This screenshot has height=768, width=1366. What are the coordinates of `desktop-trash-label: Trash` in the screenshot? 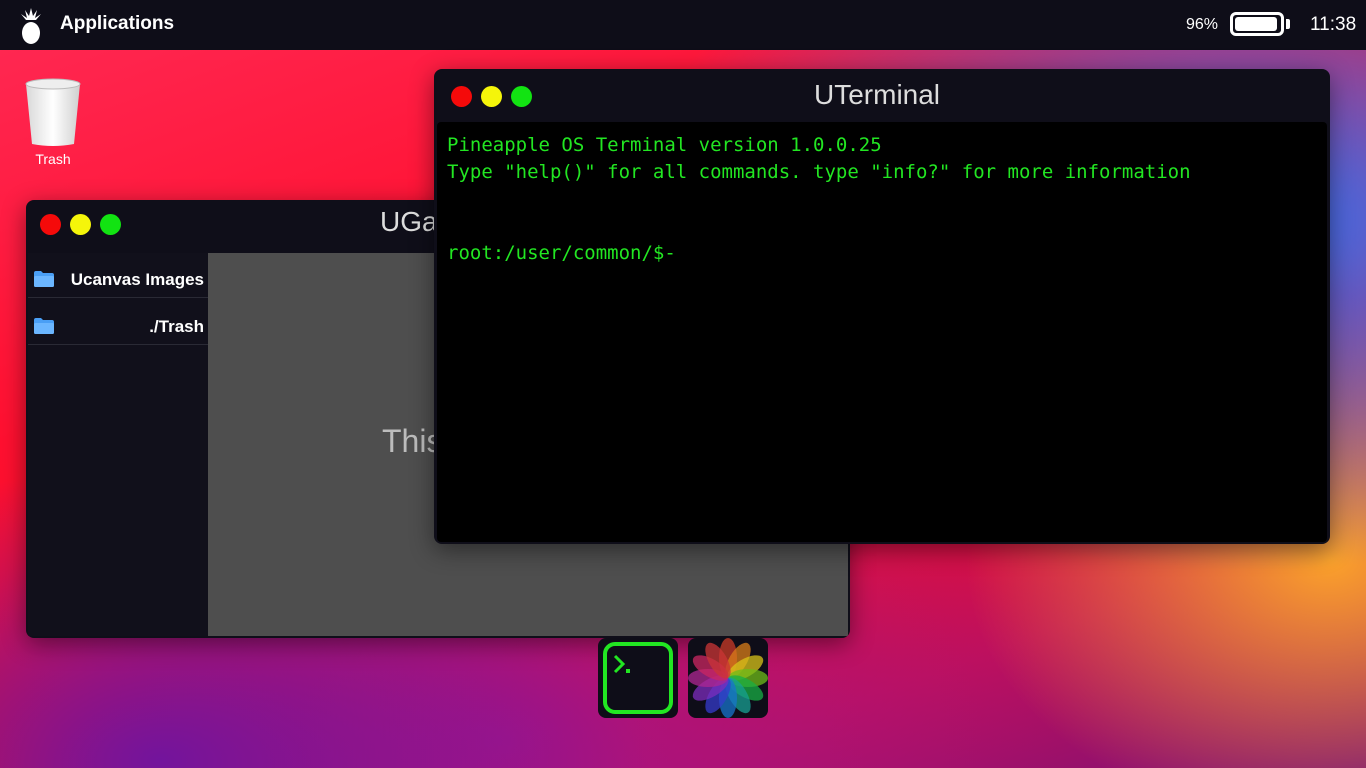 It's located at (53, 159).